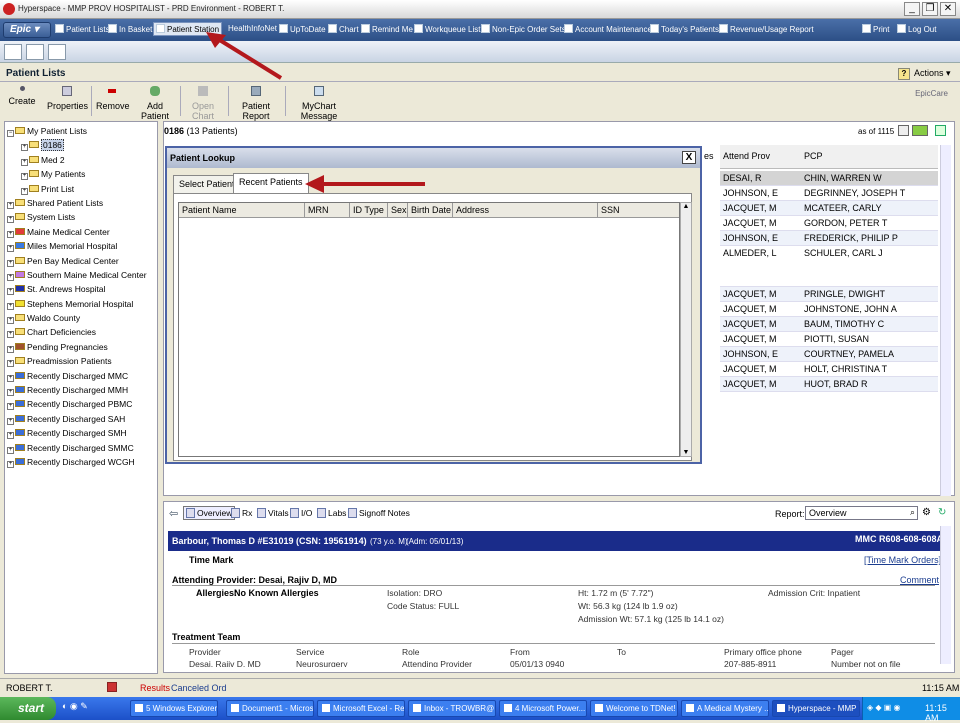 The width and height of the screenshot is (960, 723). I want to click on help-button: ?, so click(904, 74).